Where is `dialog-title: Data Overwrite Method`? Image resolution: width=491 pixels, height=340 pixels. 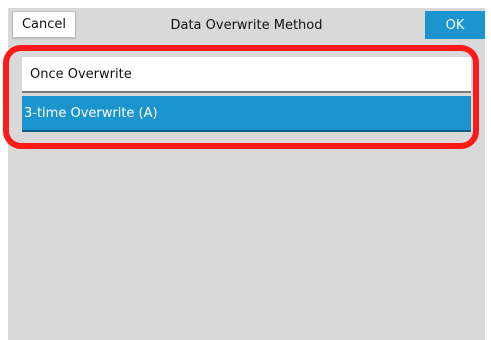 dialog-title: Data Overwrite Method is located at coordinates (246, 25).